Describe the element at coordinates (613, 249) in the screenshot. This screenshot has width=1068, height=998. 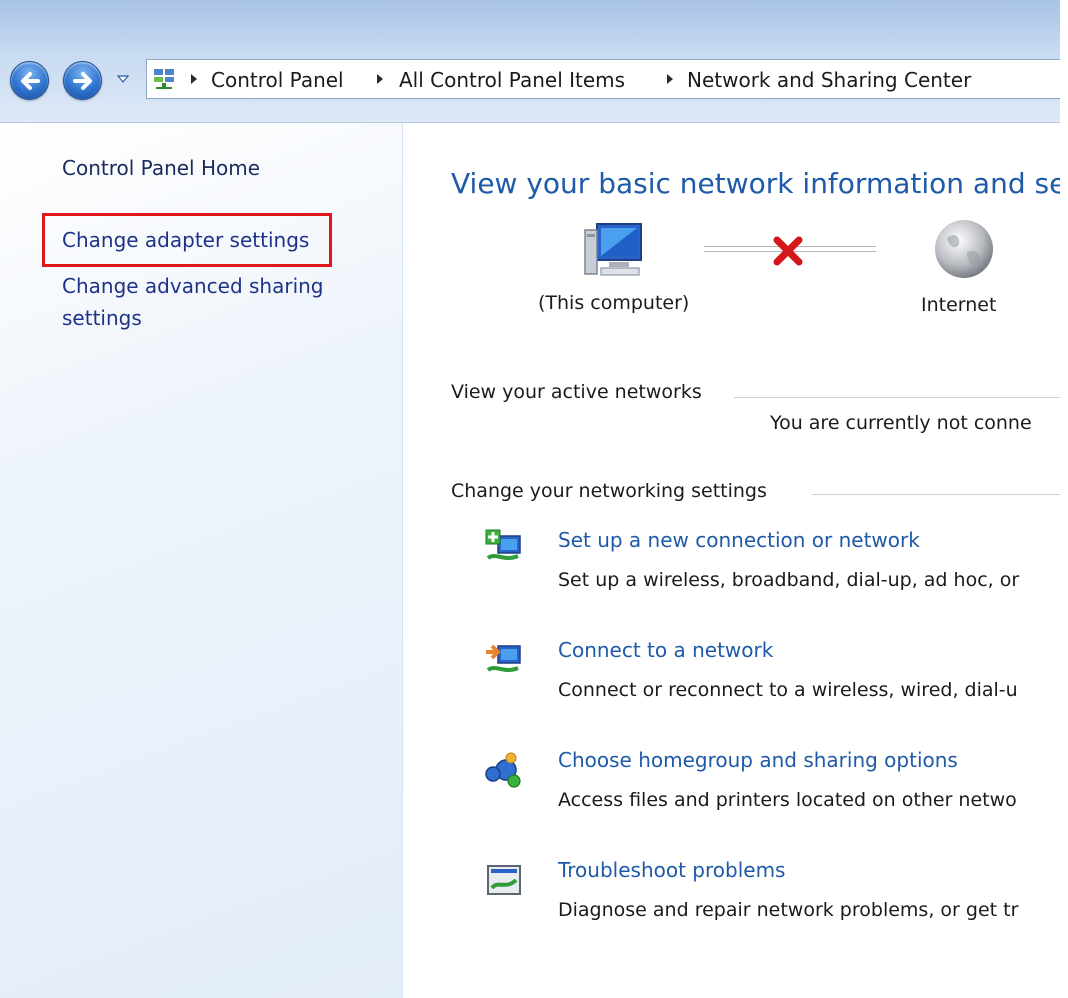
I see `computer-icon` at that location.